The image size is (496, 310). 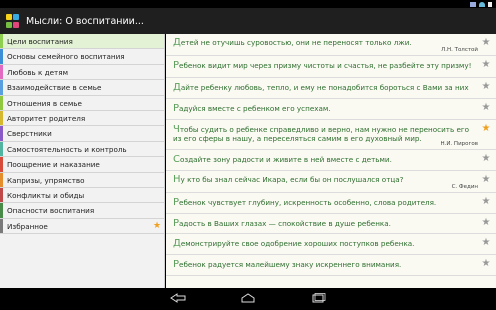 I want to click on sidebar-item: Взаимодействие в семье, so click(x=82, y=88).